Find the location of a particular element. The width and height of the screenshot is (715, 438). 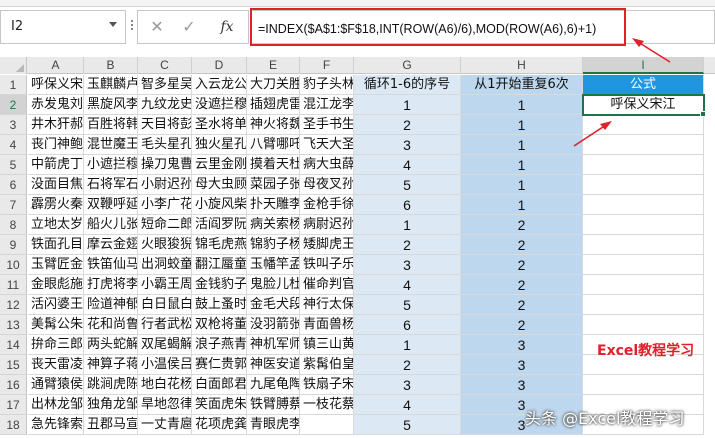

cell-h1: 从1开始重复6次 is located at coordinates (522, 85).